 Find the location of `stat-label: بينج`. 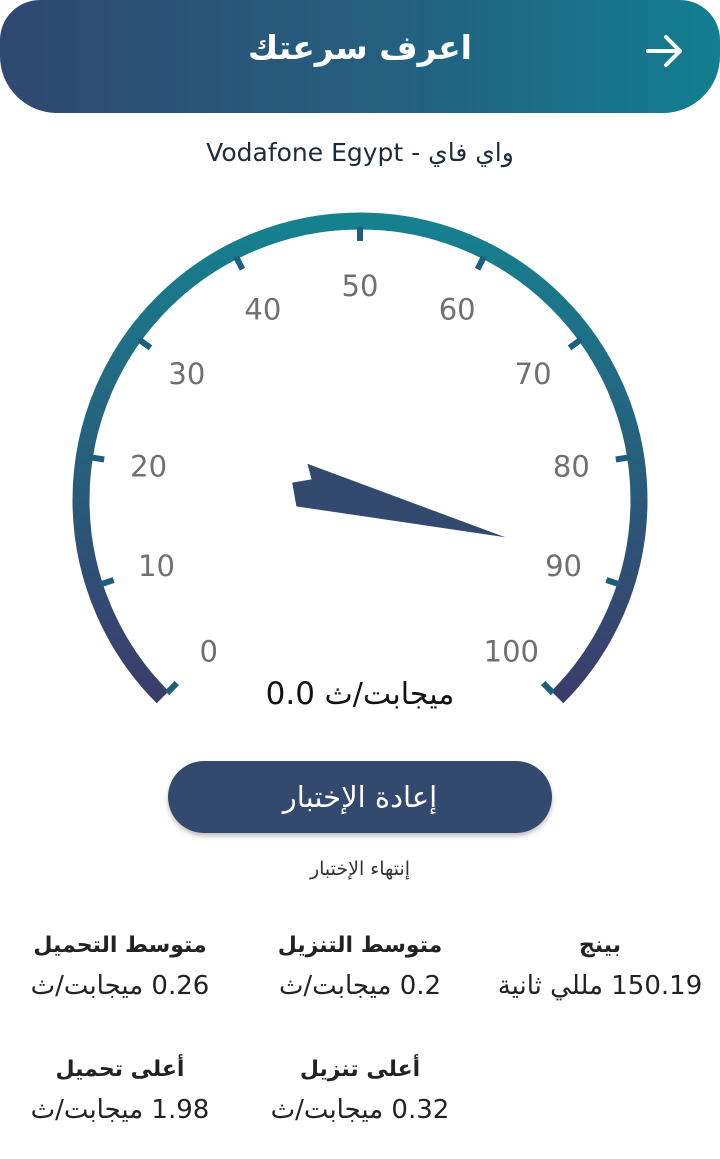

stat-label: بينج is located at coordinates (600, 945).